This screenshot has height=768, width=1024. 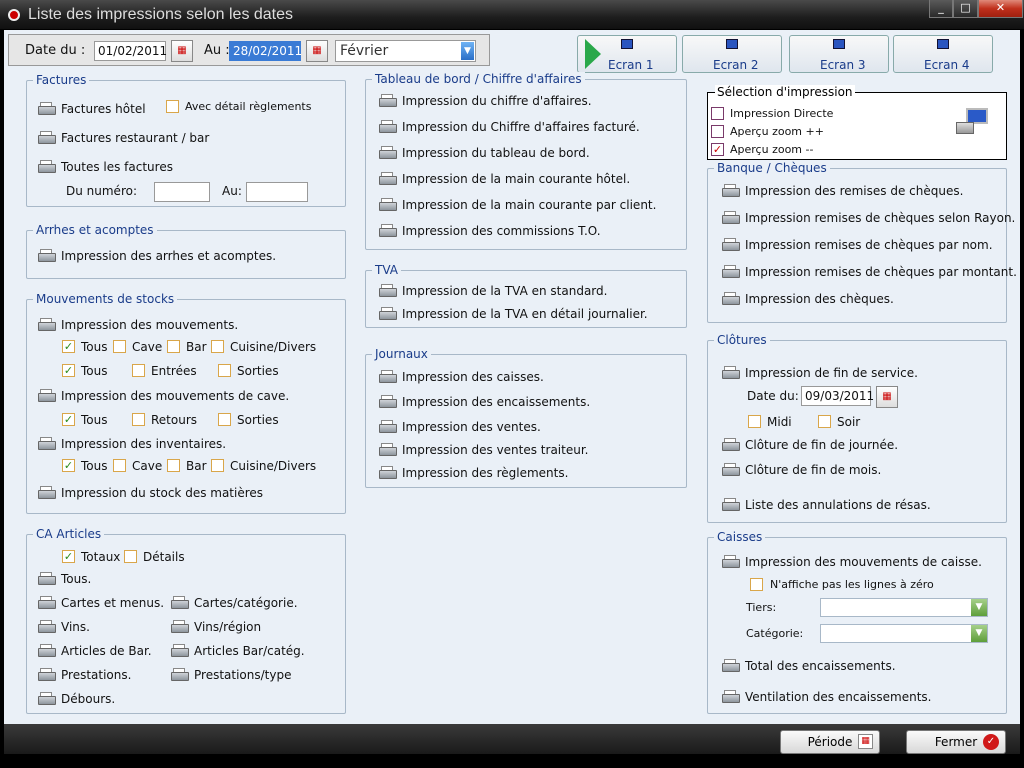 I want to click on entrees-checkbox, so click(x=138, y=370).